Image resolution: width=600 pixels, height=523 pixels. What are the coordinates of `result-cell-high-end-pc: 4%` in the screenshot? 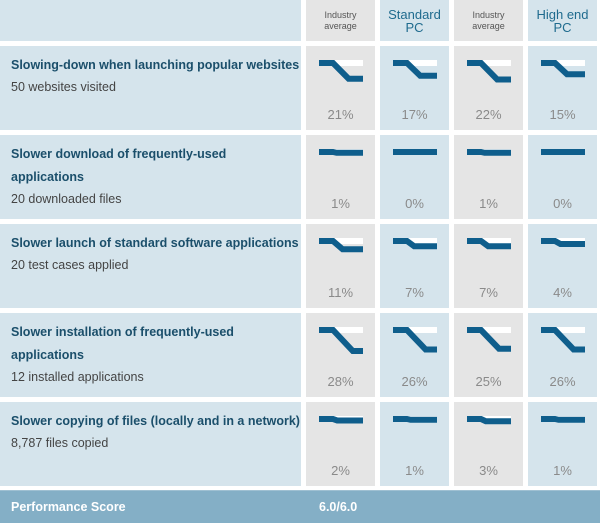 It's located at (562, 266).